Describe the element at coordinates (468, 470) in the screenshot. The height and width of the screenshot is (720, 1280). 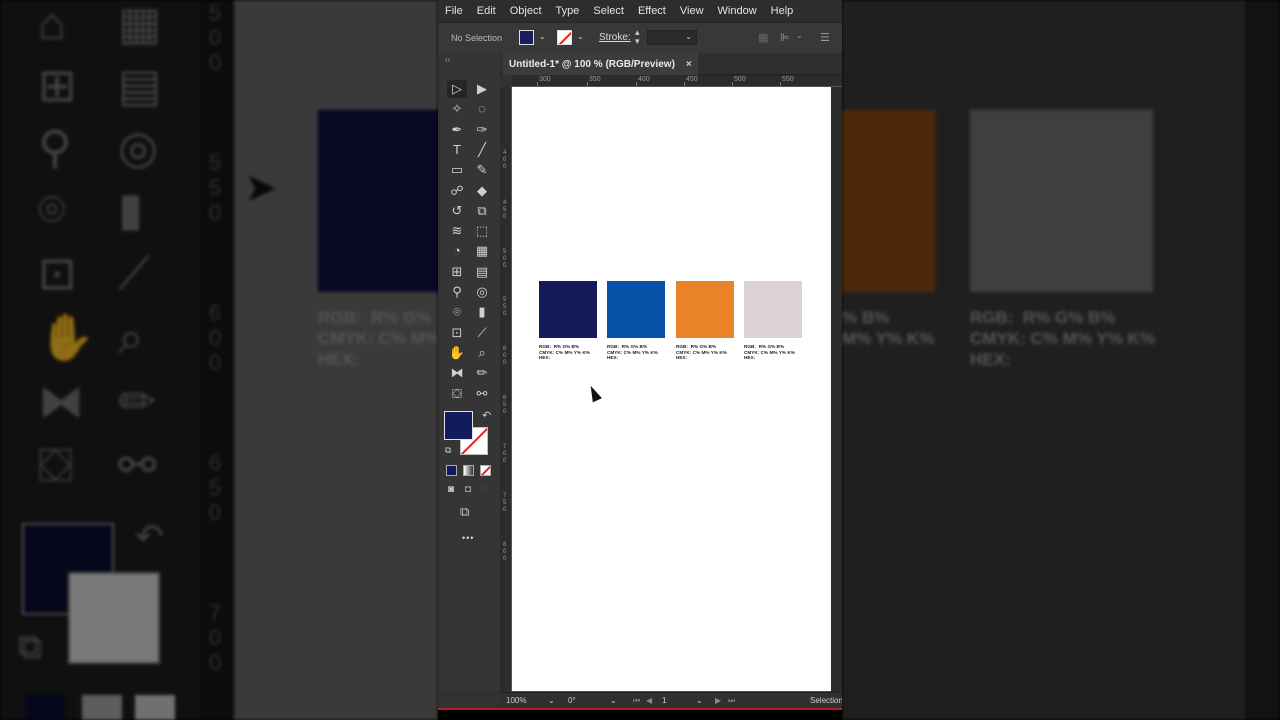
I see `gradient-mode-button` at that location.